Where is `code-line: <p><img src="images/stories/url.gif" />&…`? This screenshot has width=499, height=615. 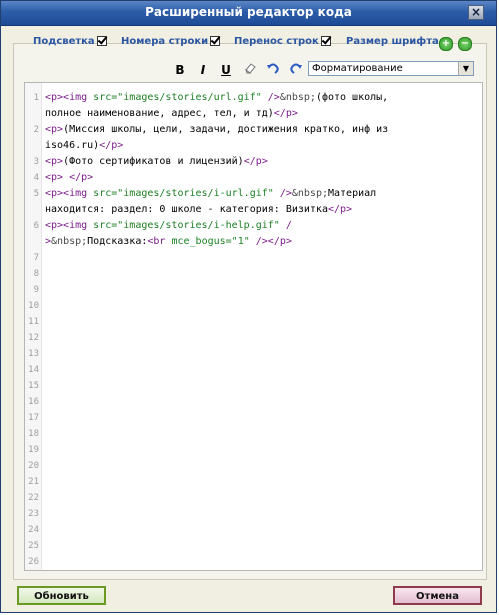 code-line: <p><img src="images/stories/url.gif" />&… is located at coordinates (261, 98).